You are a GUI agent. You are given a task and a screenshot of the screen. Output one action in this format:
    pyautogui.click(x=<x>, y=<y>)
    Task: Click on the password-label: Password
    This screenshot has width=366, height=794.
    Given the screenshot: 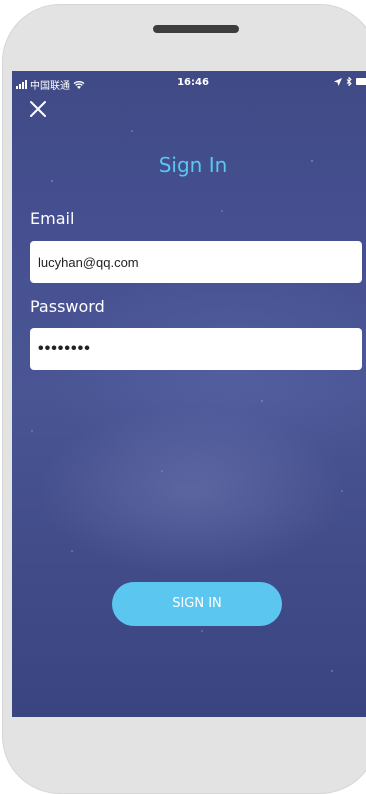 What is the action you would take?
    pyautogui.click(x=67, y=306)
    